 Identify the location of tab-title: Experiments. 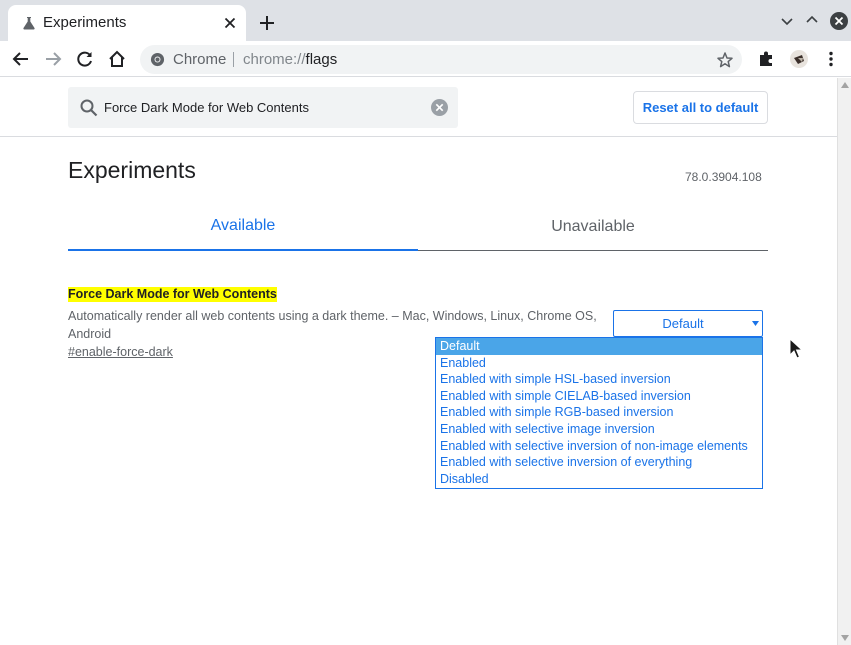
(85, 22).